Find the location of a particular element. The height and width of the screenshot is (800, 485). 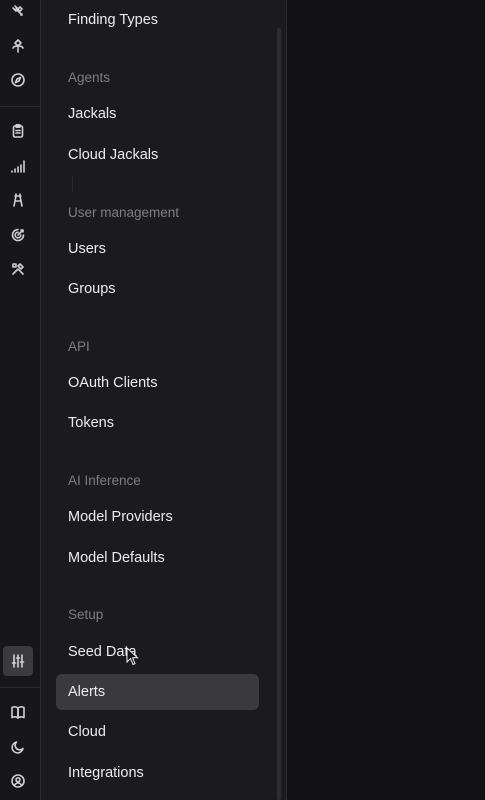

nav-item-seed-data: Seed Data is located at coordinates (157, 652).